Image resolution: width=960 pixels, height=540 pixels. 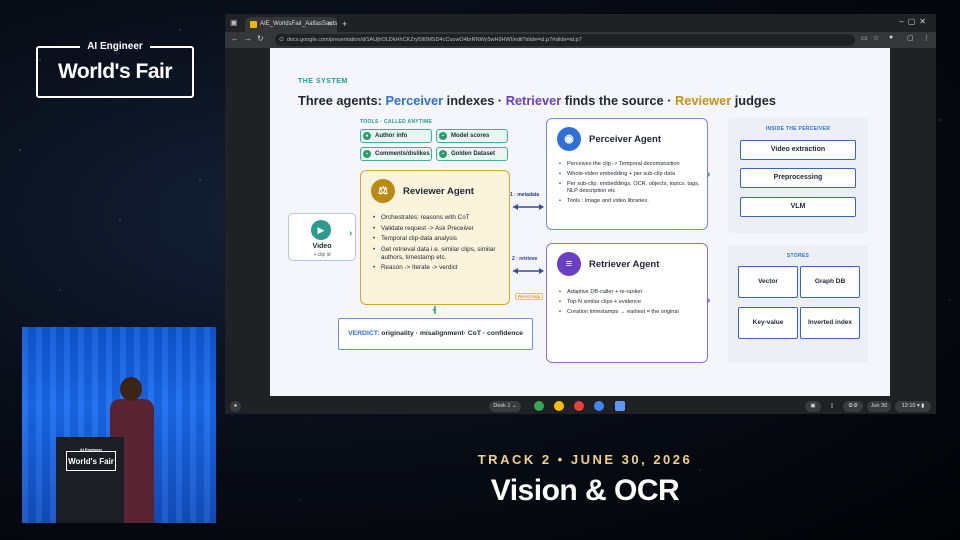 I want to click on cast-icon: ▭, so click(x=864, y=38).